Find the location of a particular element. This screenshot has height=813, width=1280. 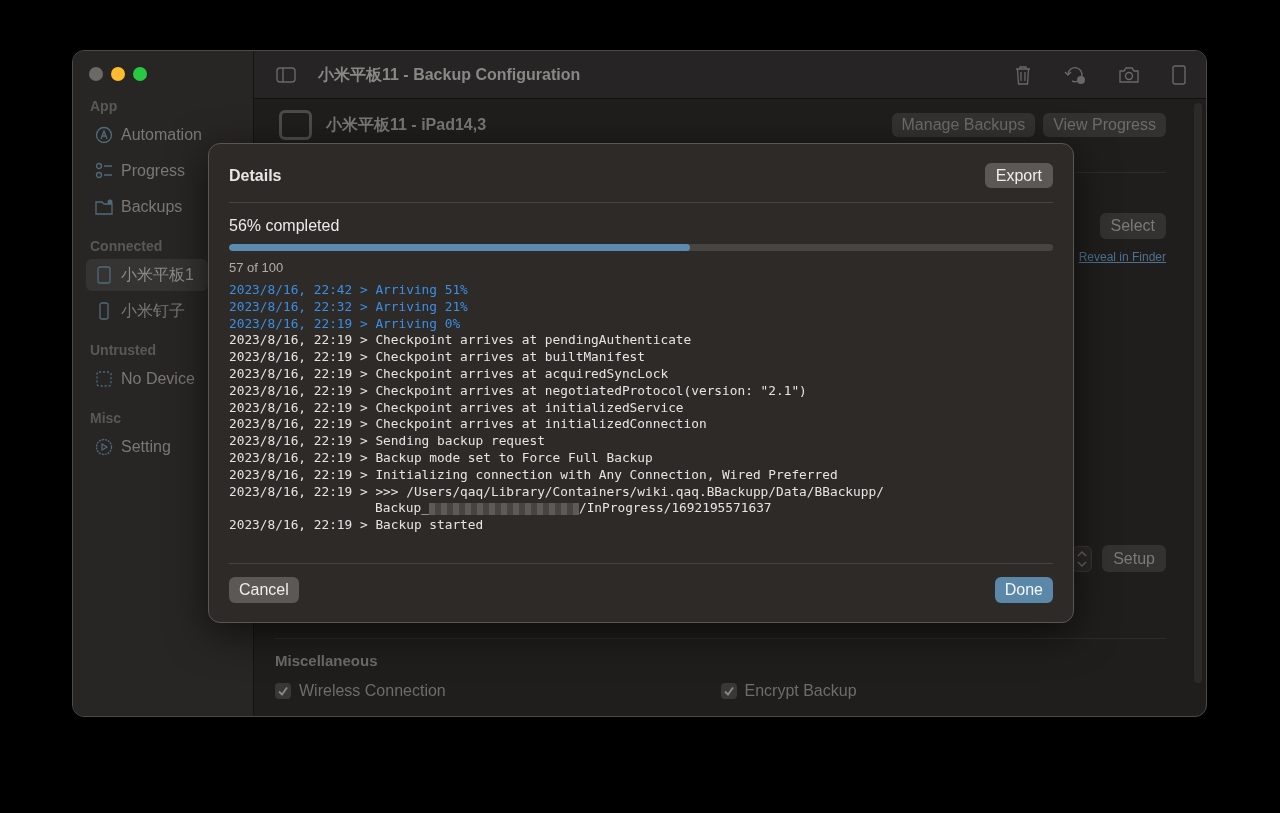

dashed-square-icon is located at coordinates (104, 379).